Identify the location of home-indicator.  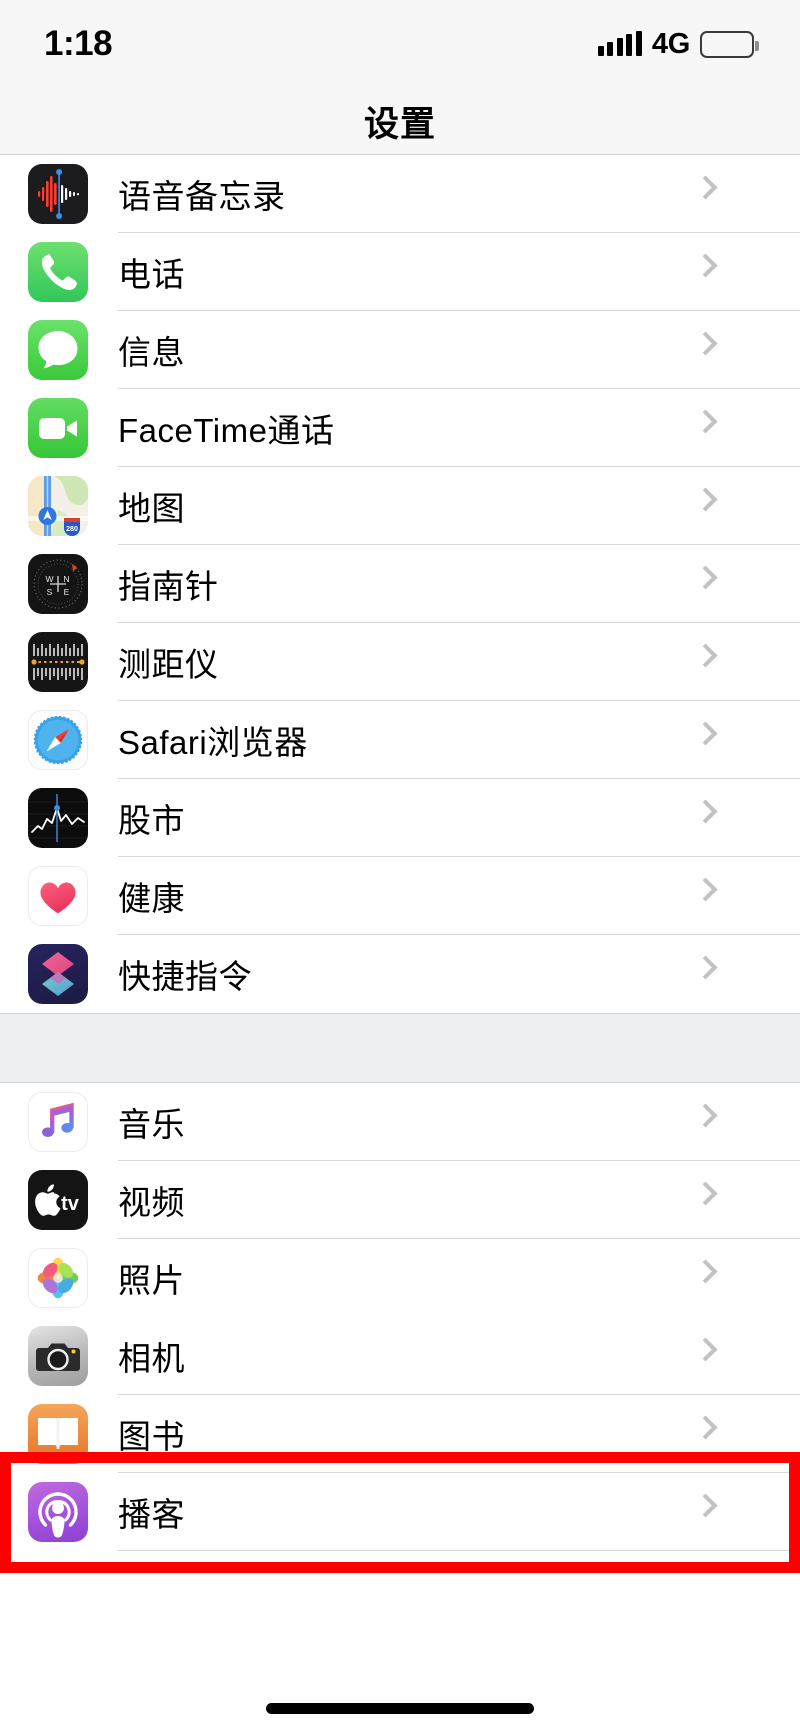
(400, 1708).